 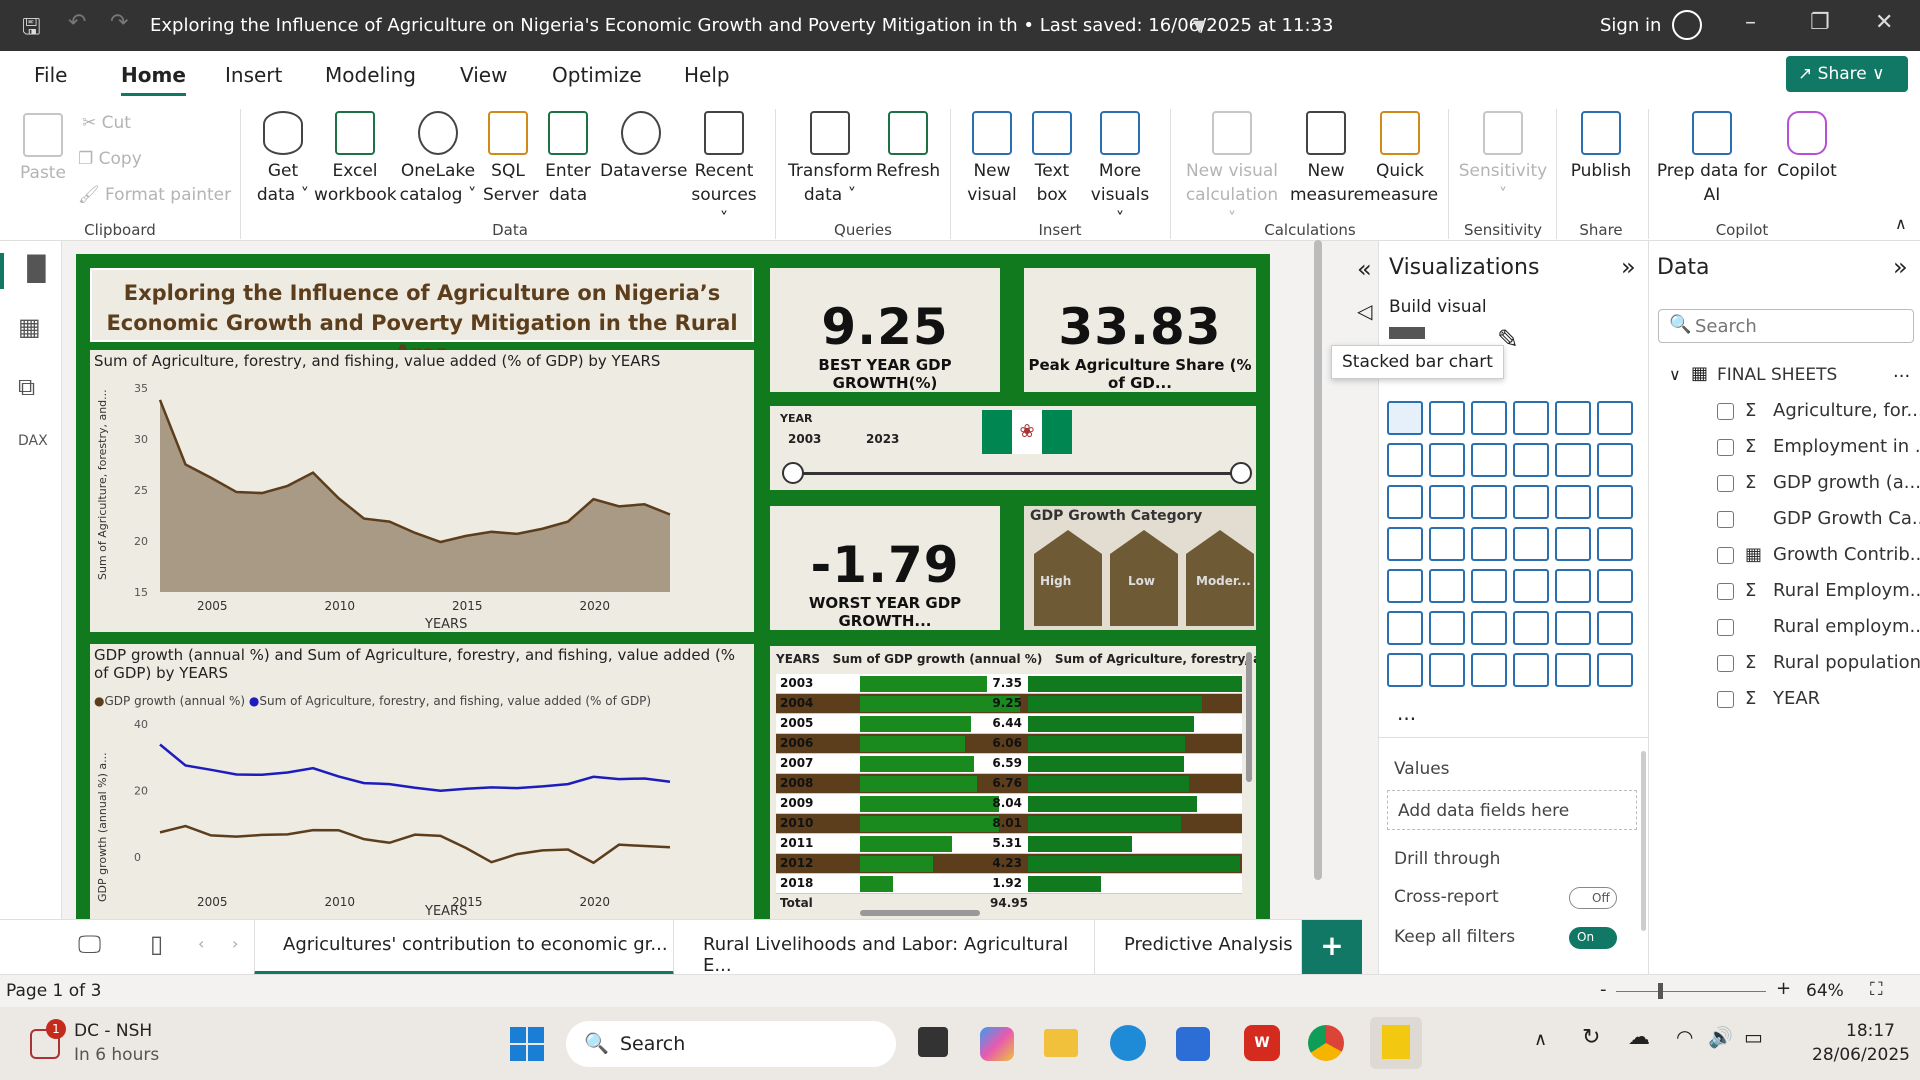 What do you see at coordinates (1691, 991) in the screenshot?
I see `zoom-slider` at bounding box center [1691, 991].